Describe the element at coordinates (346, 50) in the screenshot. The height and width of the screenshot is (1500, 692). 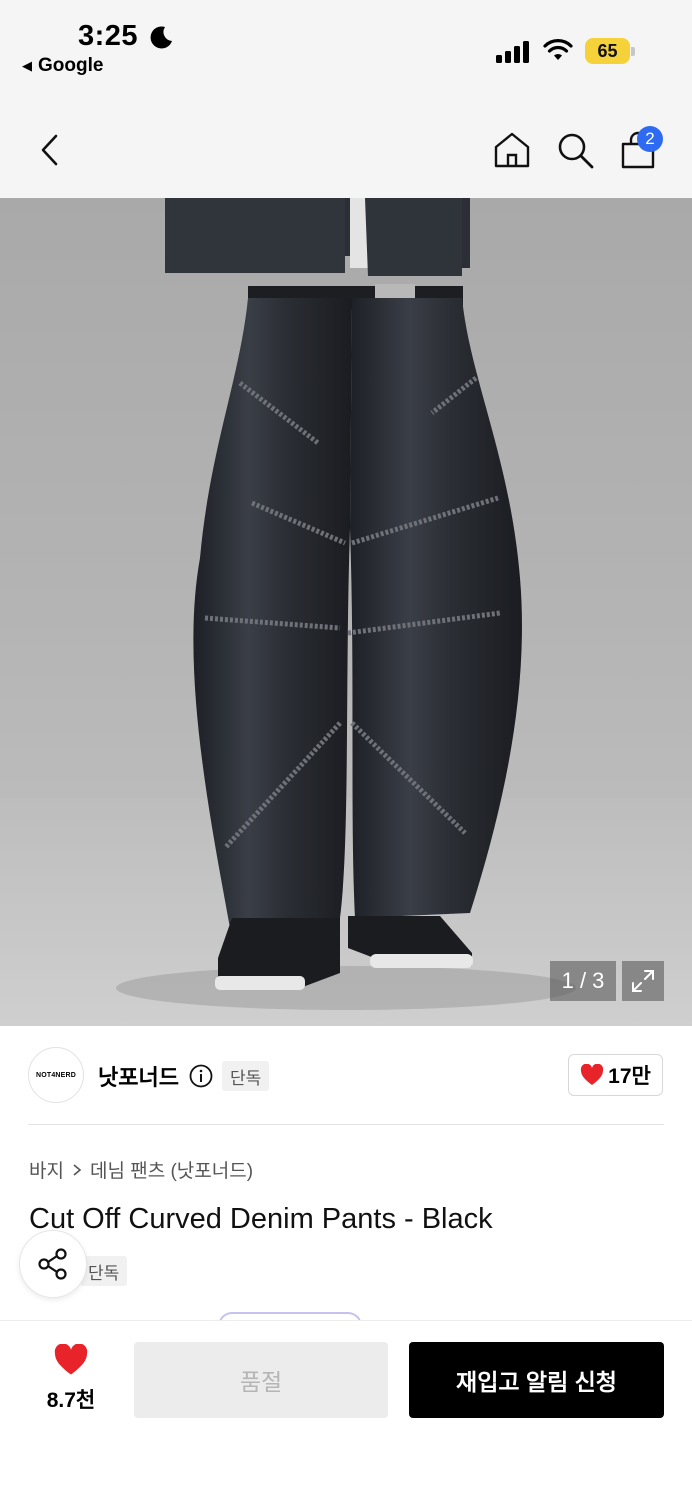
I see `status-bar: 3:25 ◀ Google 65` at that location.